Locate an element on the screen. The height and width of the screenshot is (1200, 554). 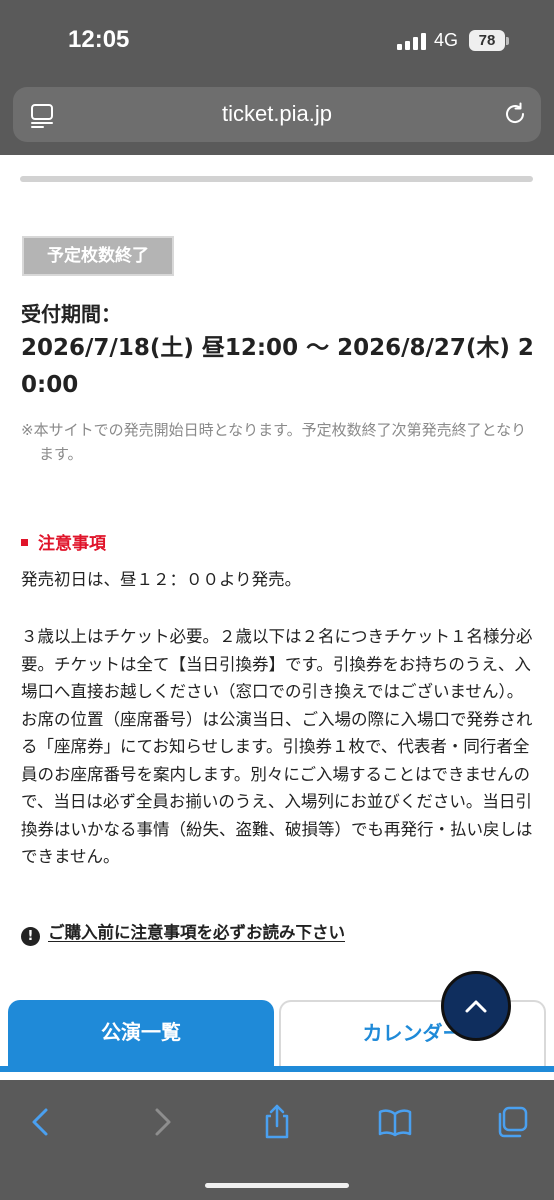
battery-icon: 78 is located at coordinates (487, 40).